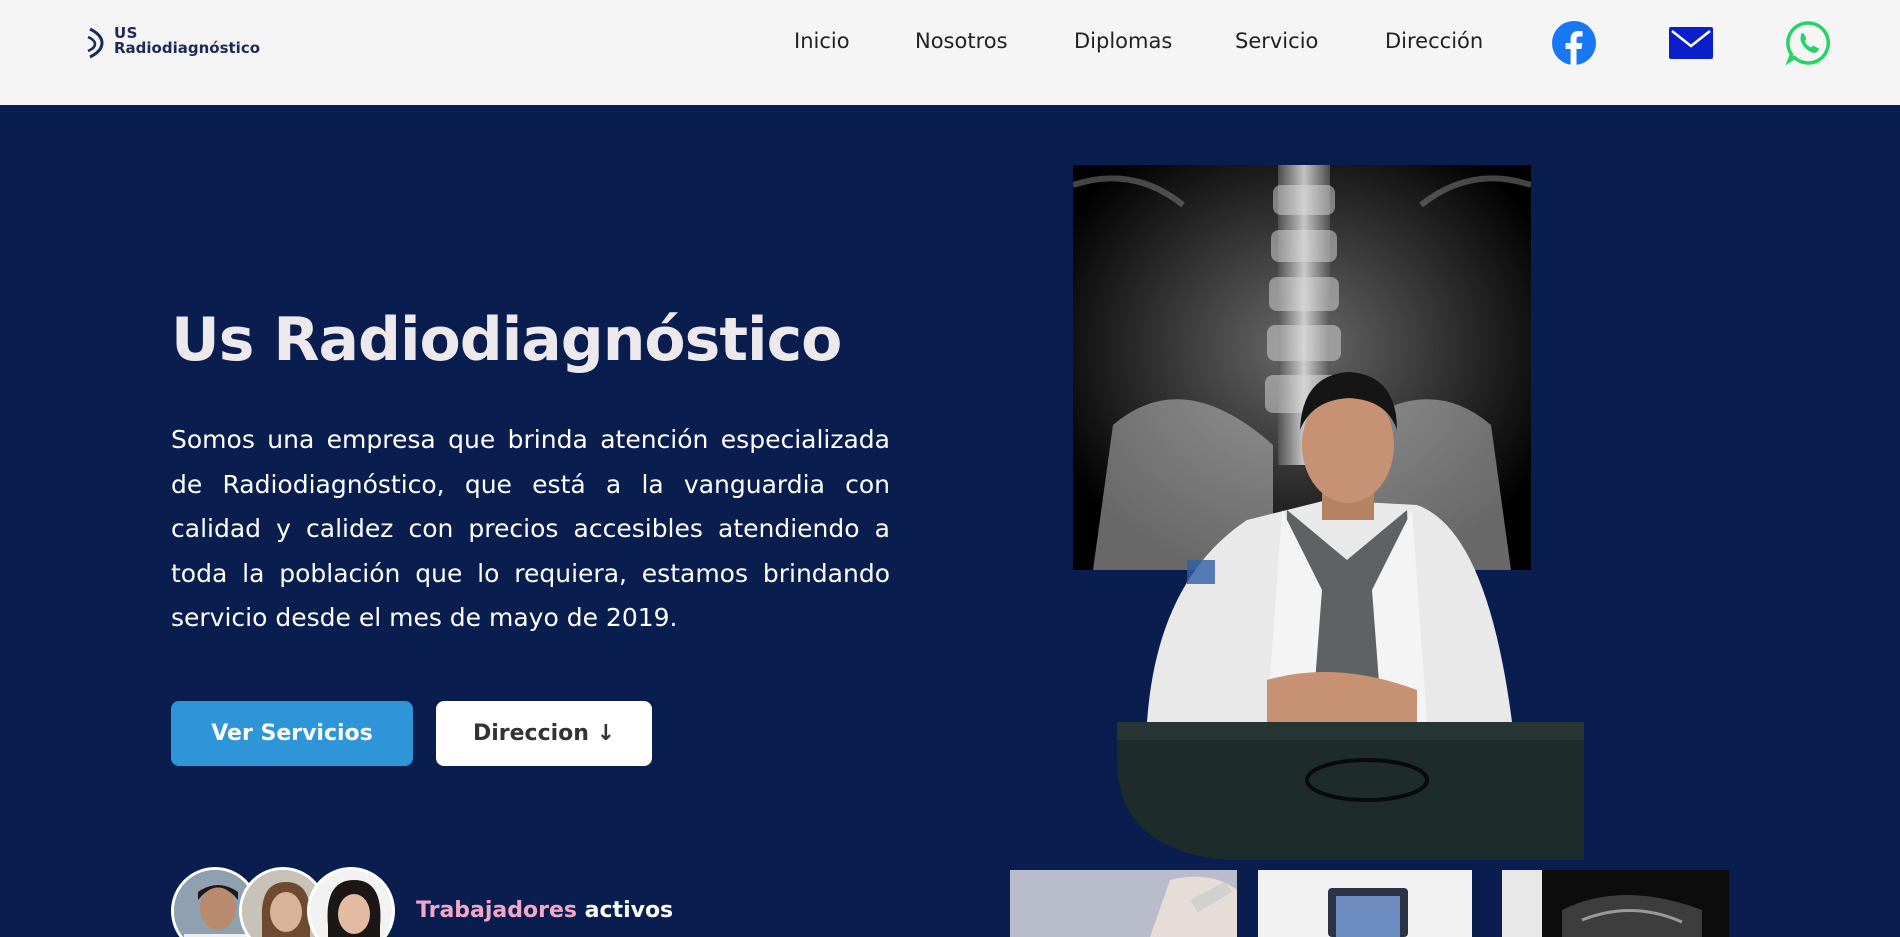 This screenshot has width=1900, height=937. Describe the element at coordinates (544, 733) in the screenshot. I see `direccion-button: Direccion ↓` at that location.